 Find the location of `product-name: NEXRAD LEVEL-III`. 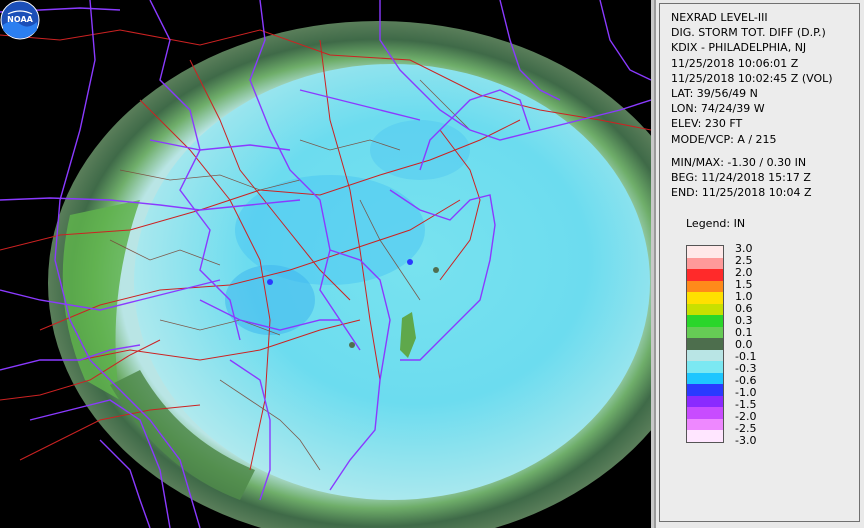

product-name: NEXRAD LEVEL-III is located at coordinates (719, 17).